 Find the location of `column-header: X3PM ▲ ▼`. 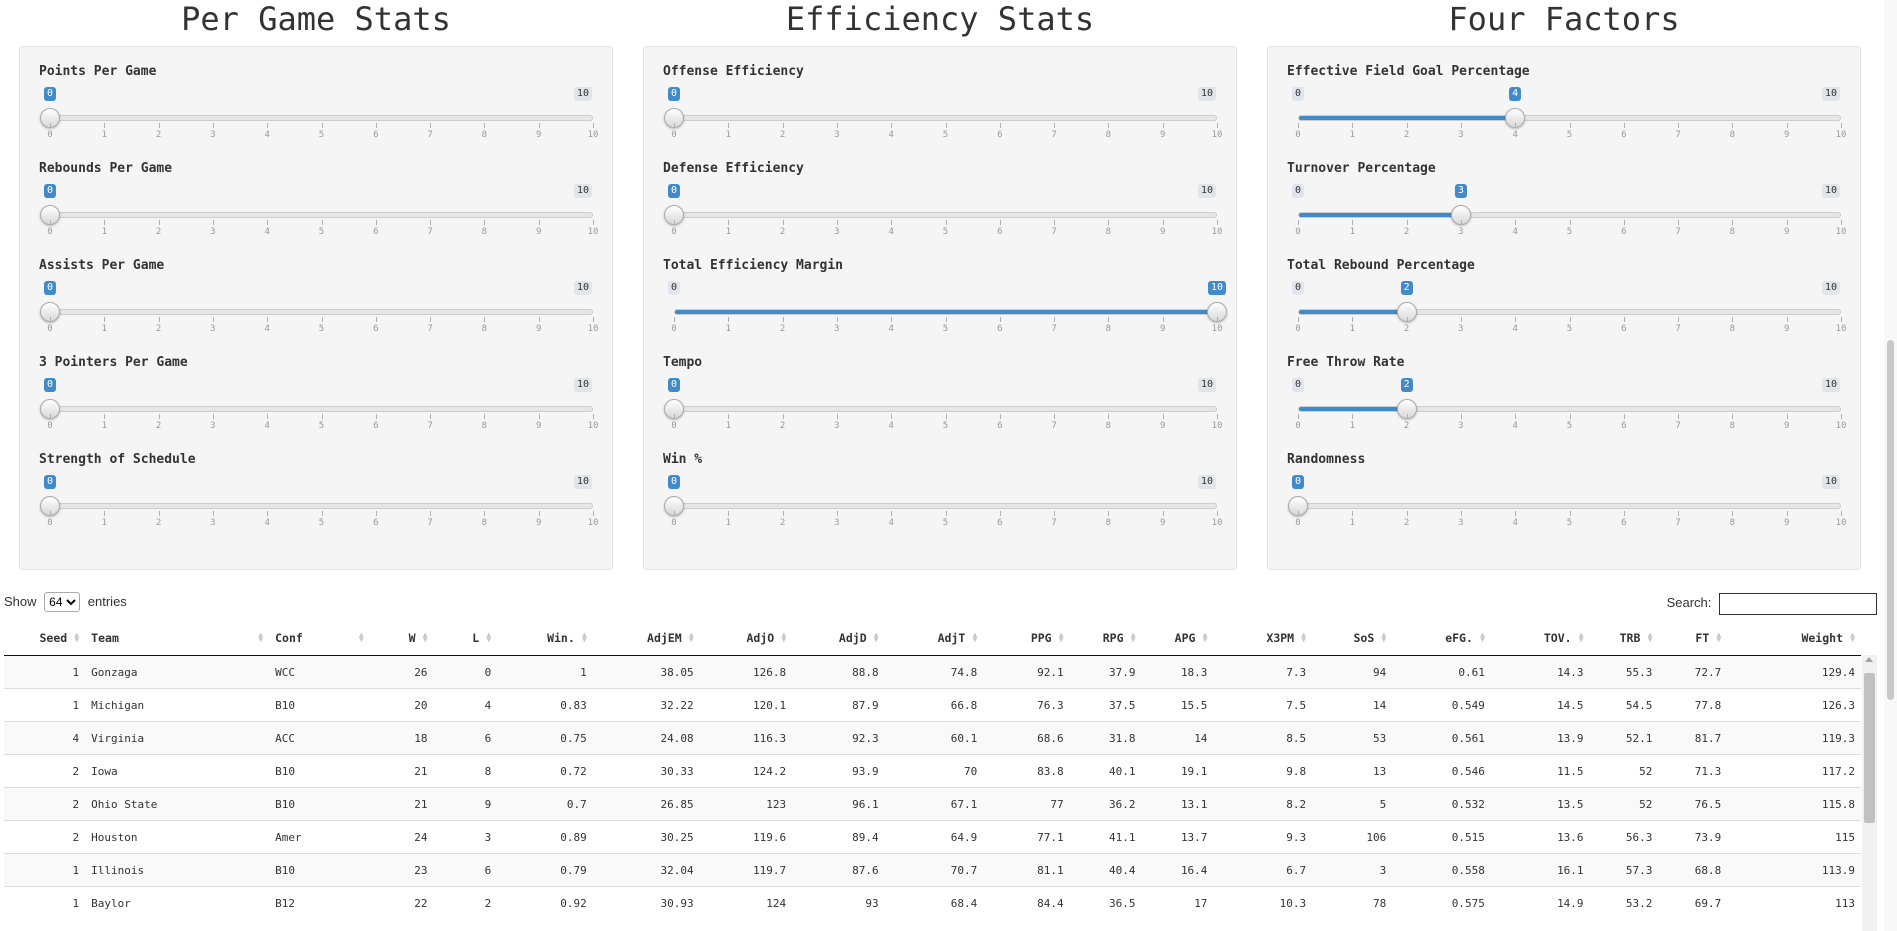

column-header: X3PM ▲ ▼ is located at coordinates (1263, 638).